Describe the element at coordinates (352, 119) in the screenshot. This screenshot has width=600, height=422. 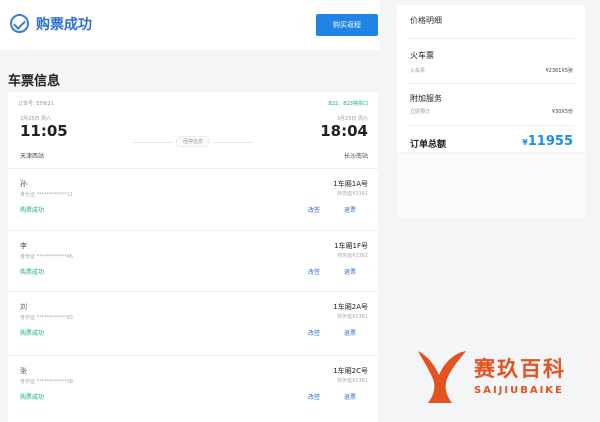
I see `arrival-date: 3月25日 周六` at that location.